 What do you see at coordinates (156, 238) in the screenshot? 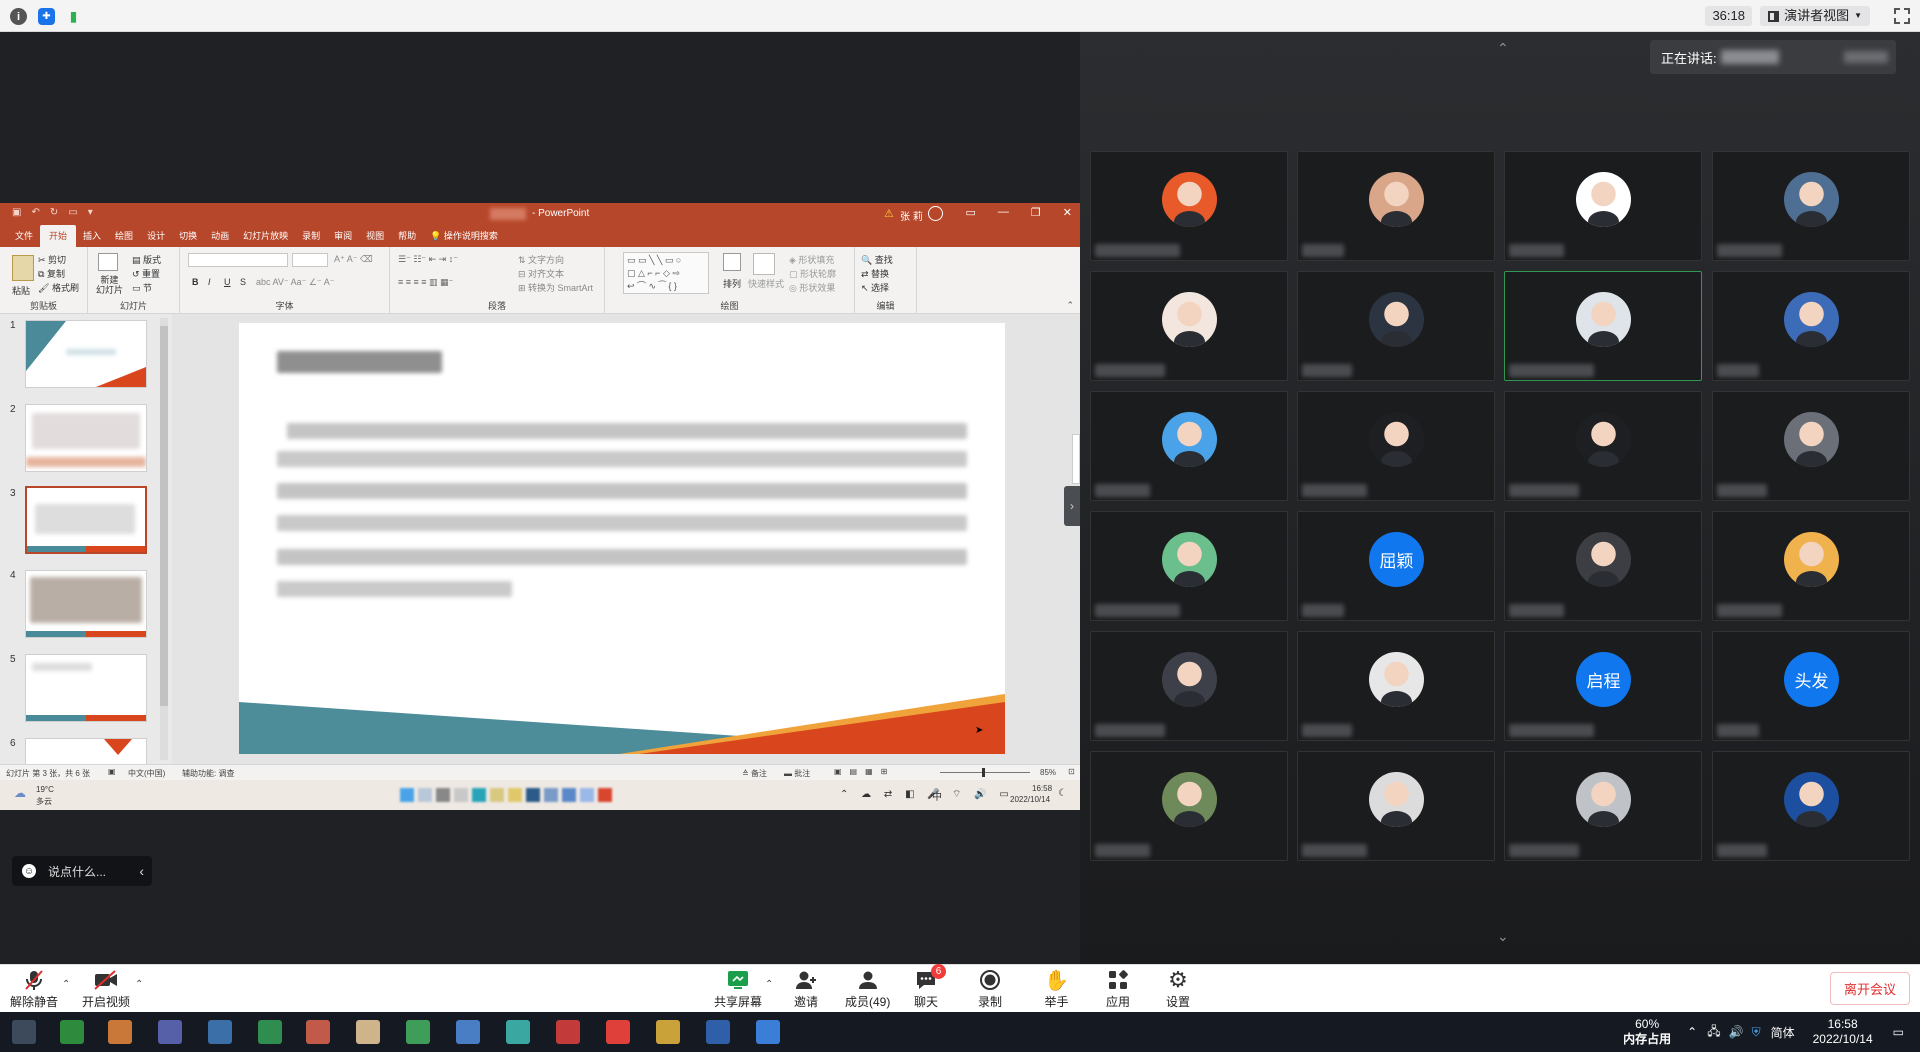
I see `tab-design: 设计` at bounding box center [156, 238].